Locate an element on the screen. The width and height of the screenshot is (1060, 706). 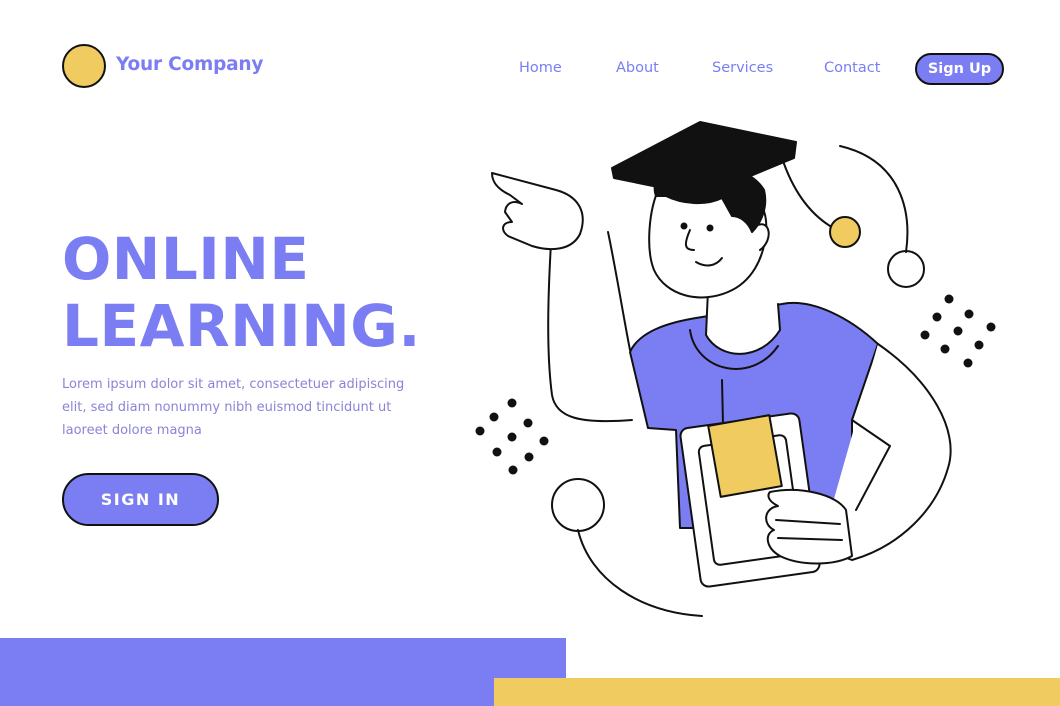
graduation-cap is located at coordinates (704, 159).